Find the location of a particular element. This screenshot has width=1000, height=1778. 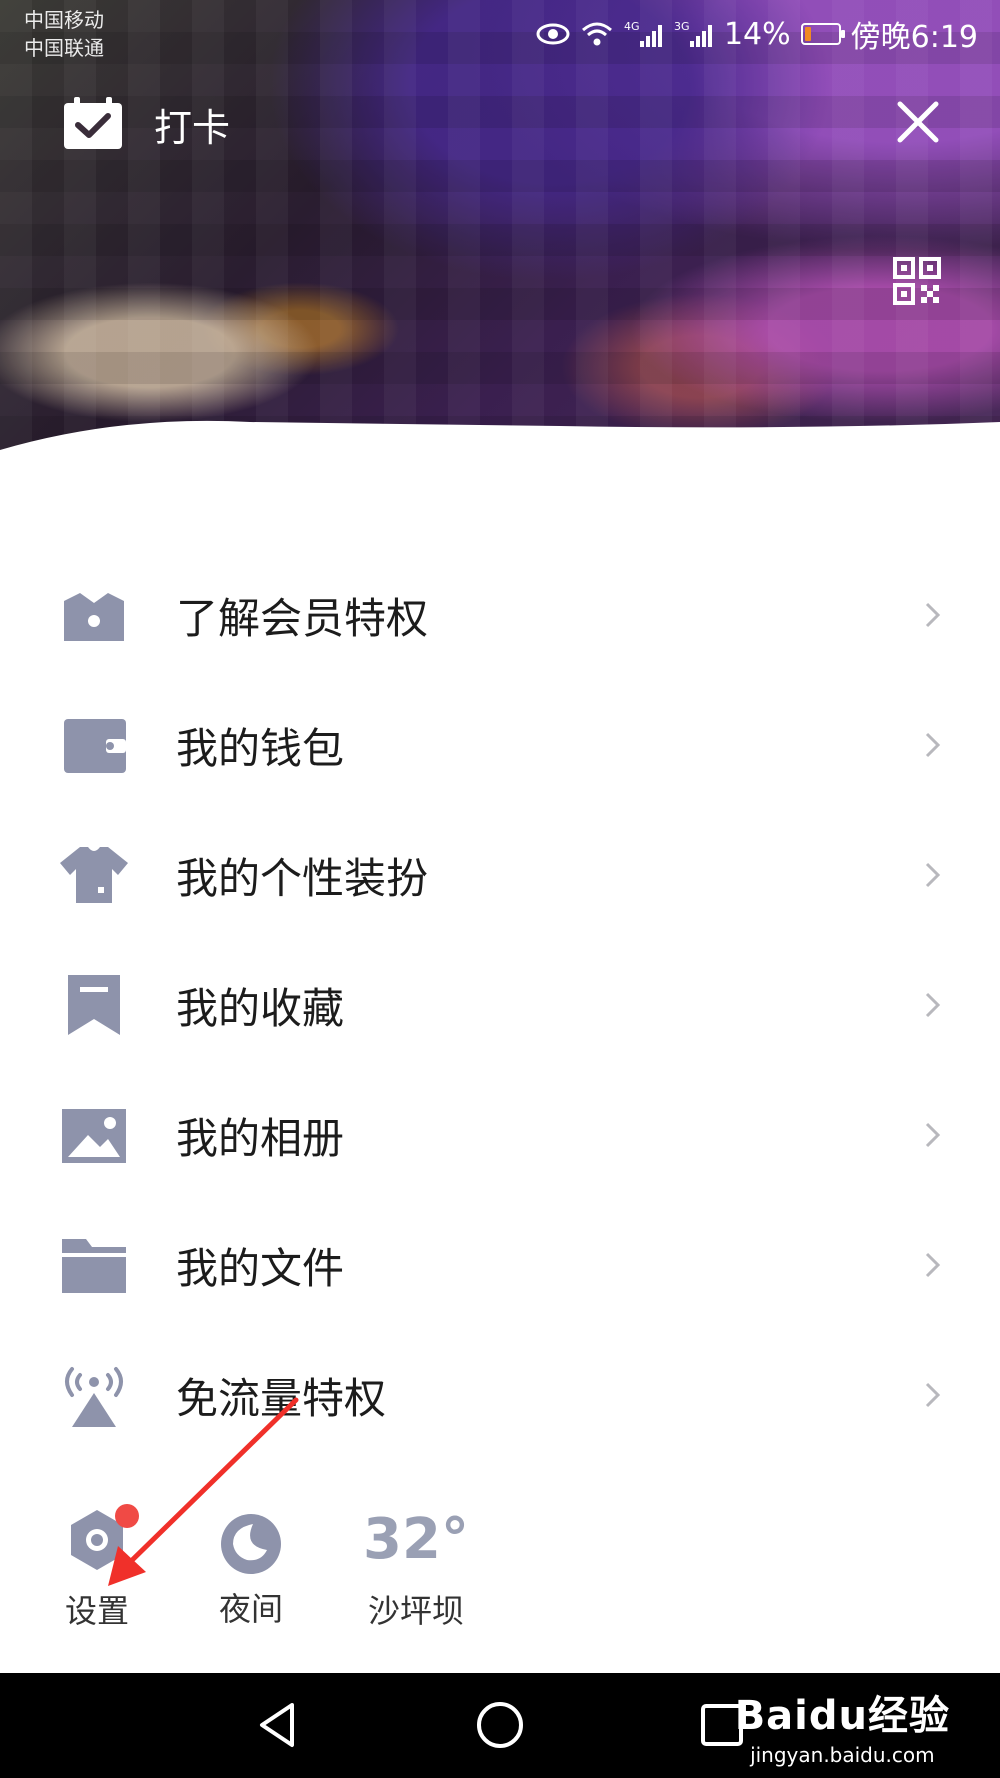

menu-item-files: 我的文件 is located at coordinates (500, 1265).